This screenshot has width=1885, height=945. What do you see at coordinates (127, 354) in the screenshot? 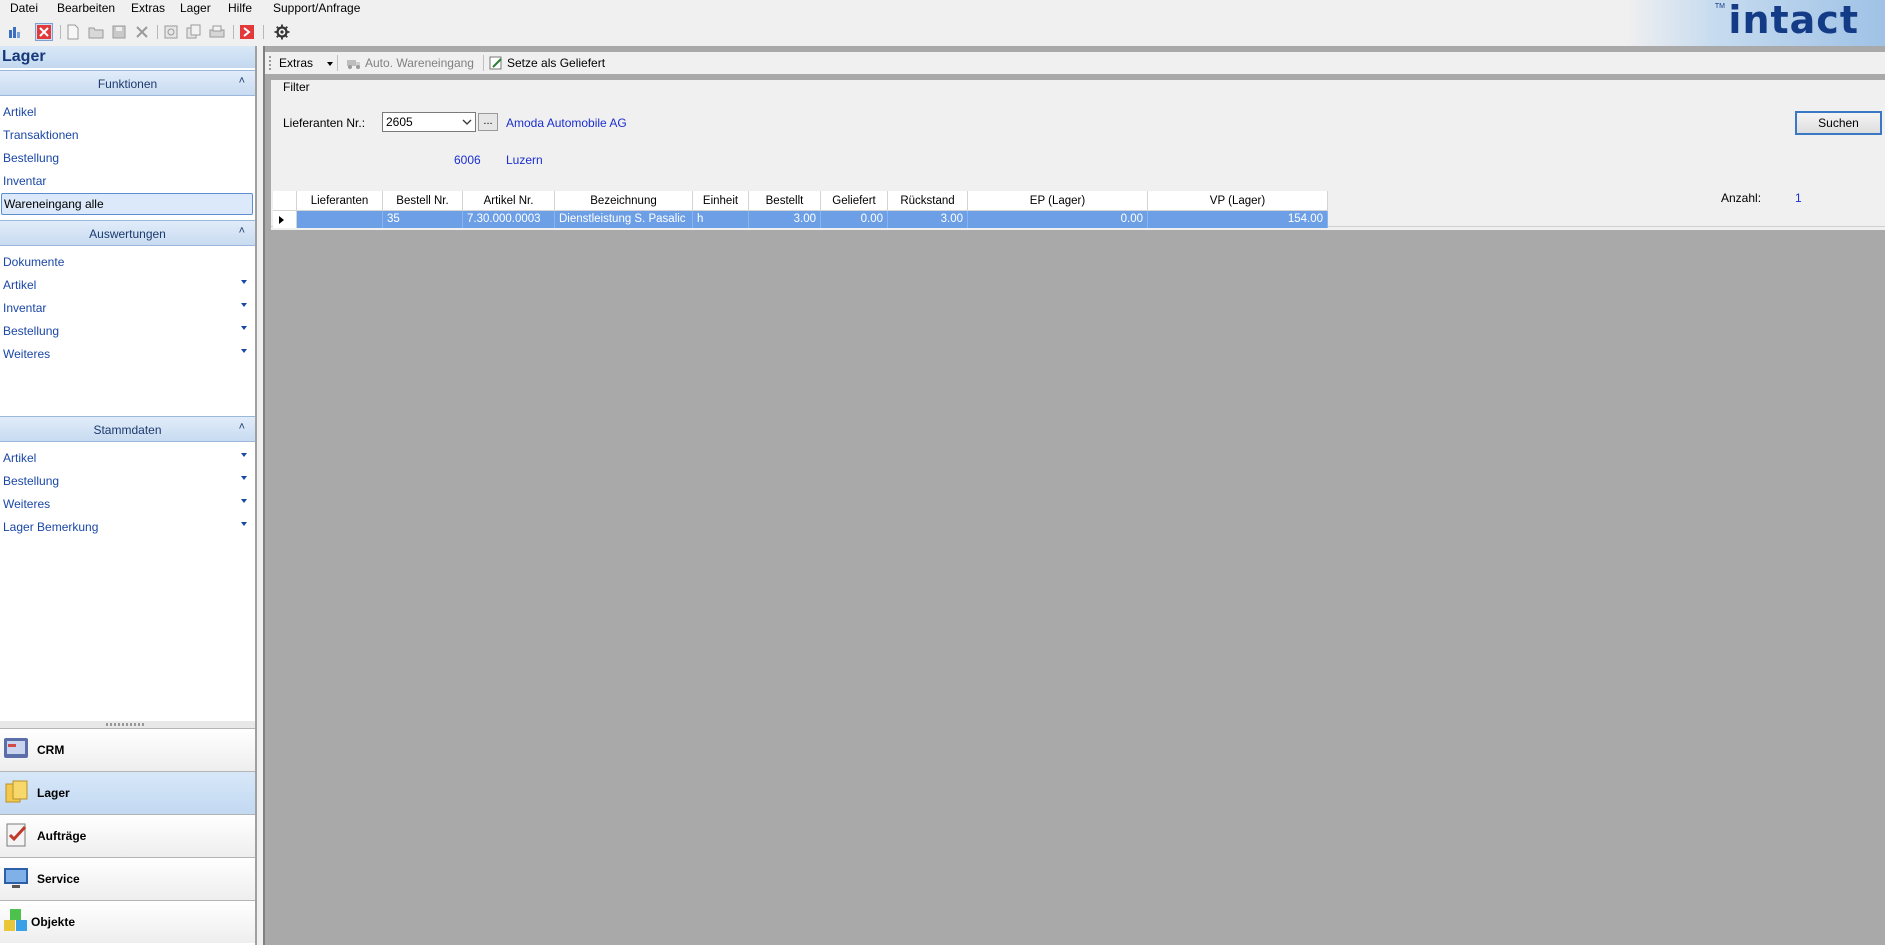
I see `nav-item-weiteres-ausw: Weiteres` at bounding box center [127, 354].